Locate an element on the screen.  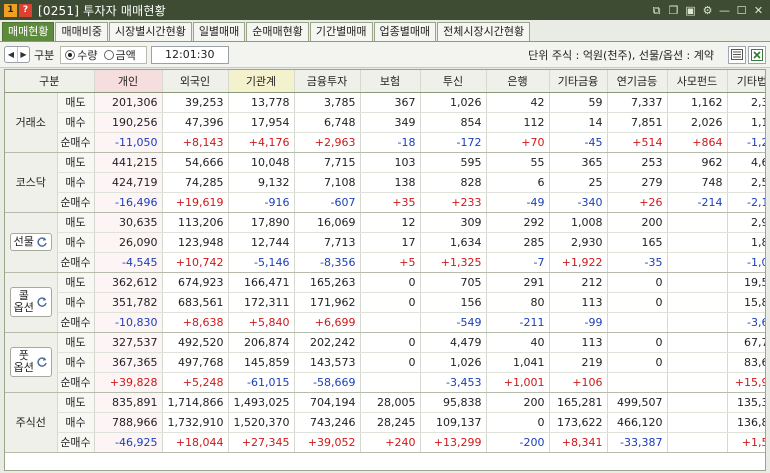
help-icon: ? is located at coordinates (25, 10).